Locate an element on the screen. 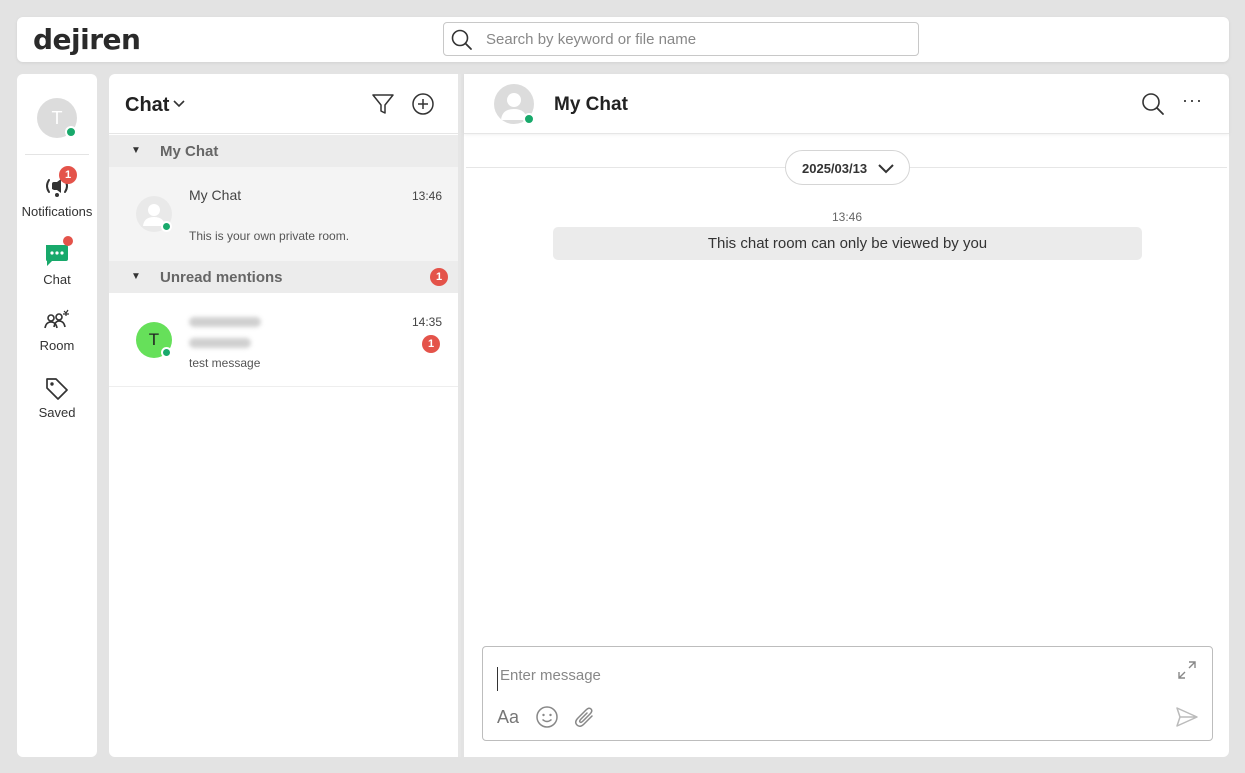 The height and width of the screenshot is (773, 1245). emoji-icon is located at coordinates (547, 717).